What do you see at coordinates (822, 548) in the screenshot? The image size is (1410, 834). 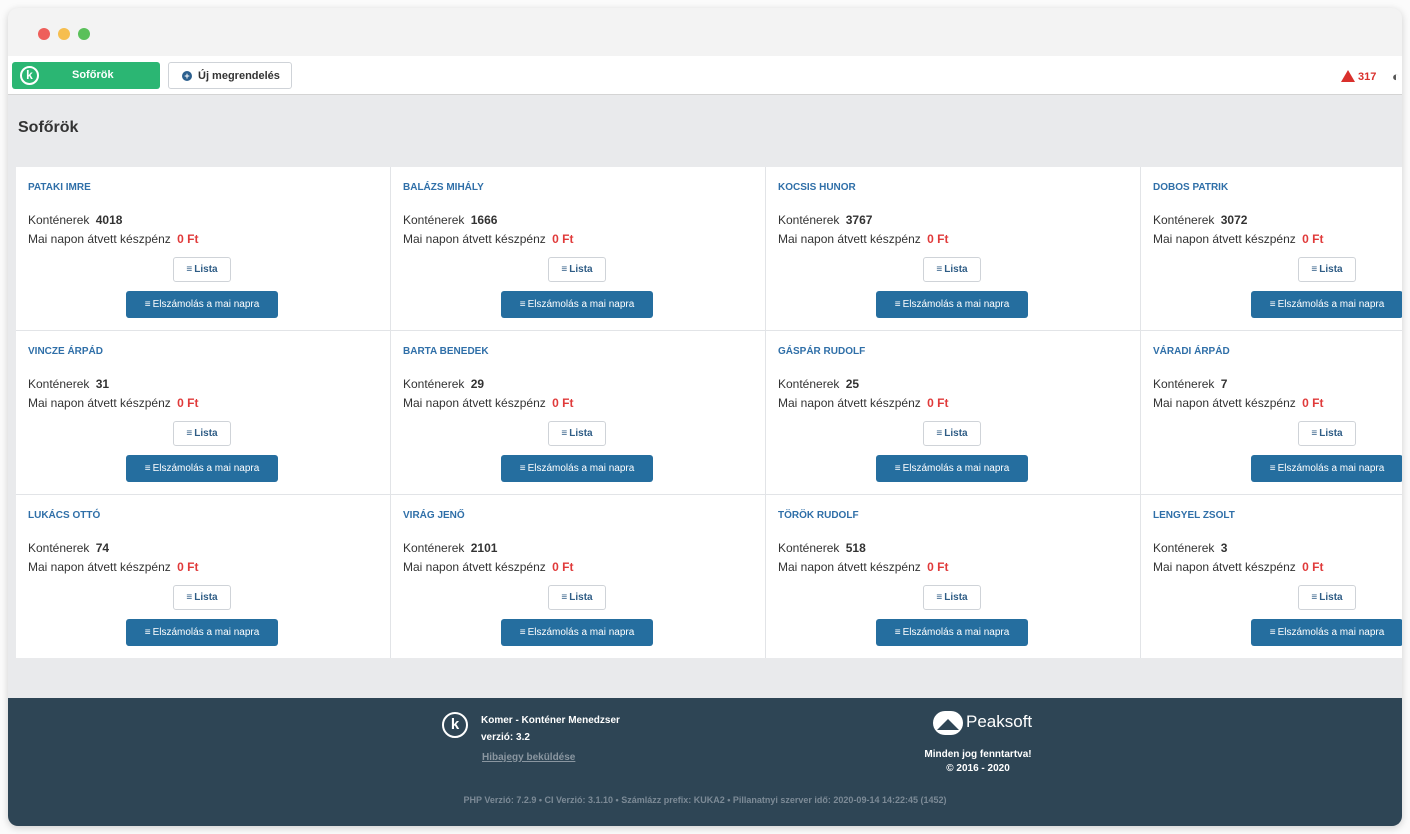 I see `containers-line: Konténerek 518` at bounding box center [822, 548].